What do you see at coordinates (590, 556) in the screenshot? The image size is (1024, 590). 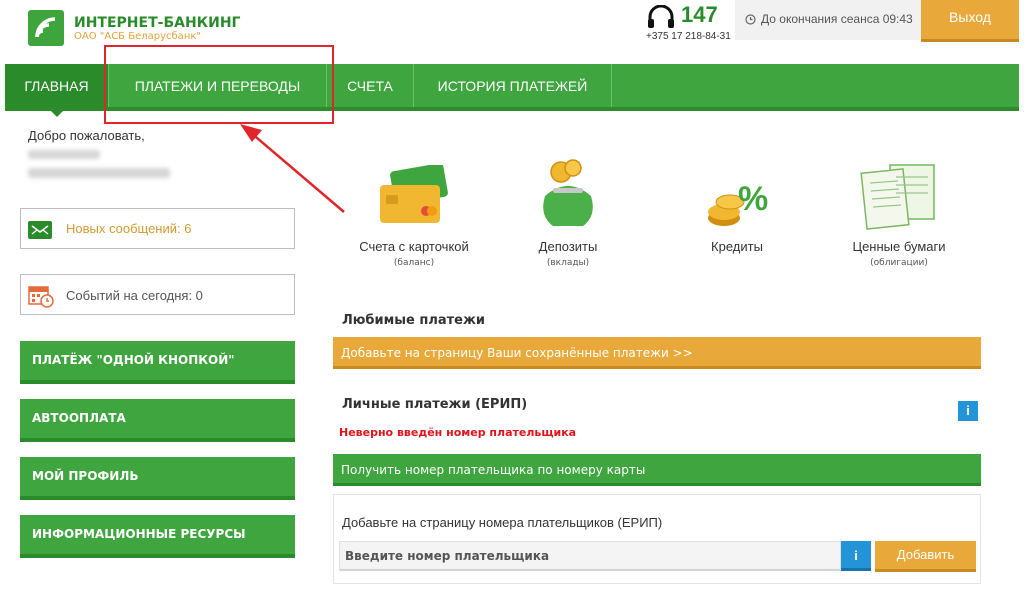 I see `payer-number-input: Введите номер плательщика` at bounding box center [590, 556].